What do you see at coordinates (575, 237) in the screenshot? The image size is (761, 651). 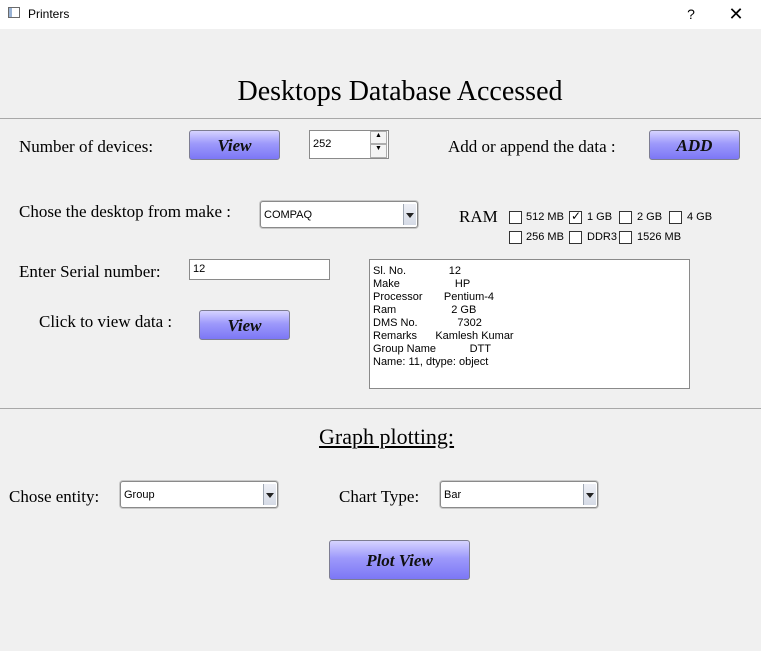 I see `ram-checkbox-ddr3` at bounding box center [575, 237].